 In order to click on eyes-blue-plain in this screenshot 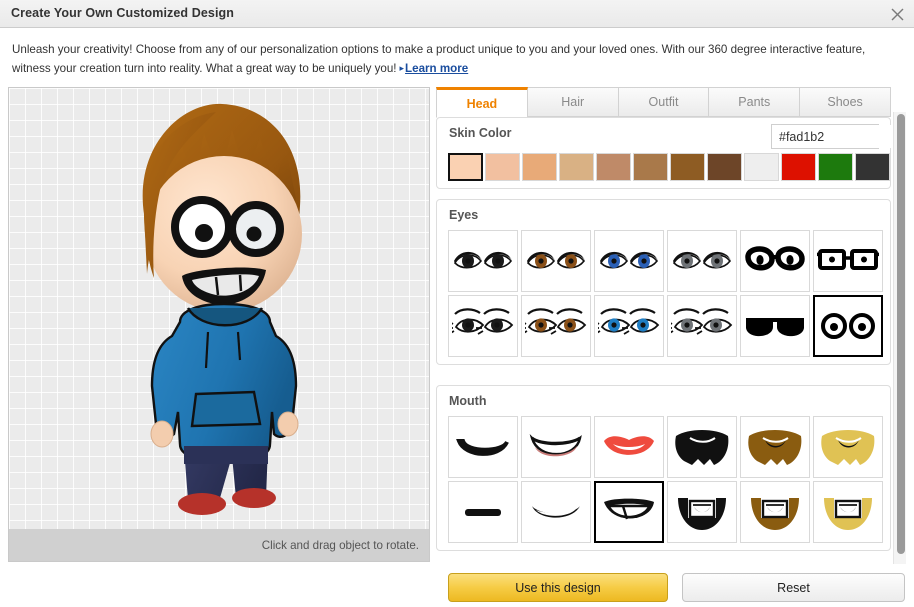, I will do `click(629, 261)`.